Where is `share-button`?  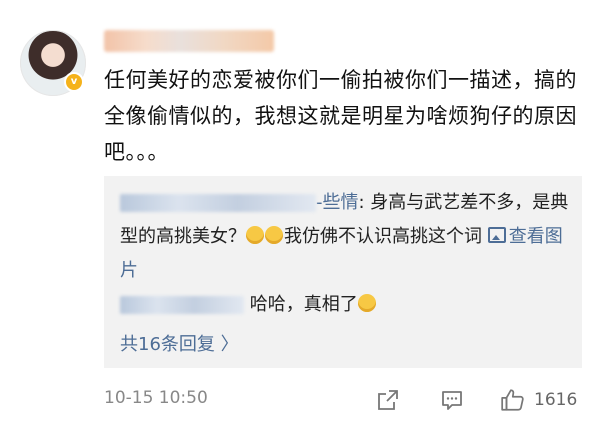
share-button is located at coordinates (388, 400).